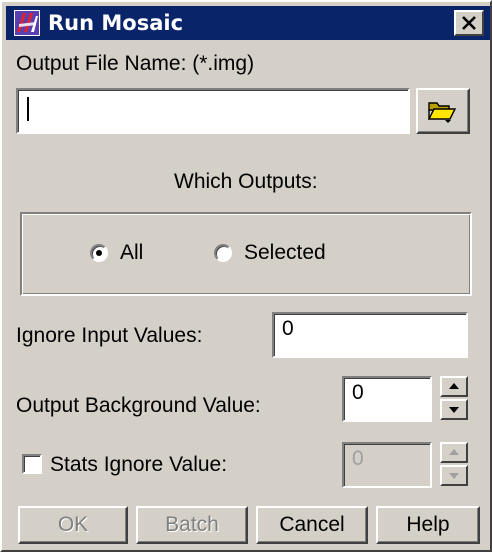 The image size is (492, 552). What do you see at coordinates (223, 253) in the screenshot?
I see `radio-selected-button` at bounding box center [223, 253].